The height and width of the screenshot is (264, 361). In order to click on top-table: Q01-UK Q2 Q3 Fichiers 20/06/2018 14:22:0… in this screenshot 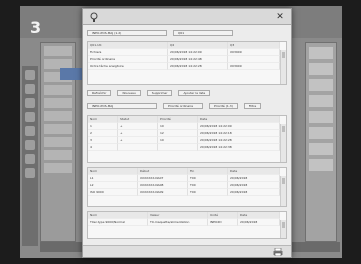, I will do `click(187, 63)`.